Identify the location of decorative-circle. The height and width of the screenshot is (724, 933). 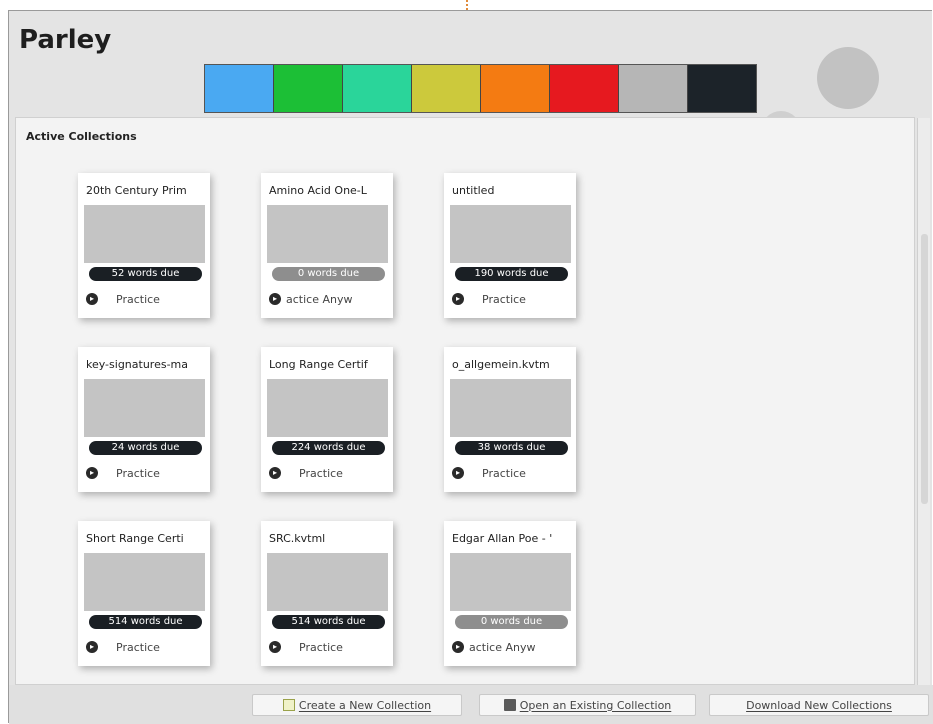
(848, 78).